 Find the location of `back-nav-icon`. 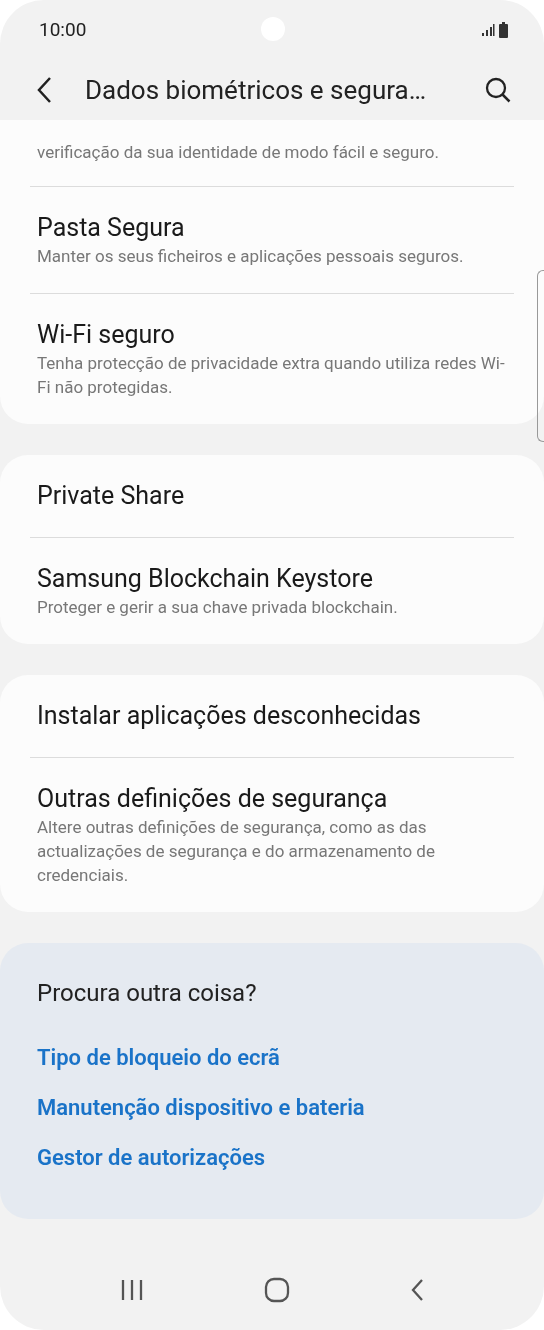

back-nav-icon is located at coordinates (417, 1290).